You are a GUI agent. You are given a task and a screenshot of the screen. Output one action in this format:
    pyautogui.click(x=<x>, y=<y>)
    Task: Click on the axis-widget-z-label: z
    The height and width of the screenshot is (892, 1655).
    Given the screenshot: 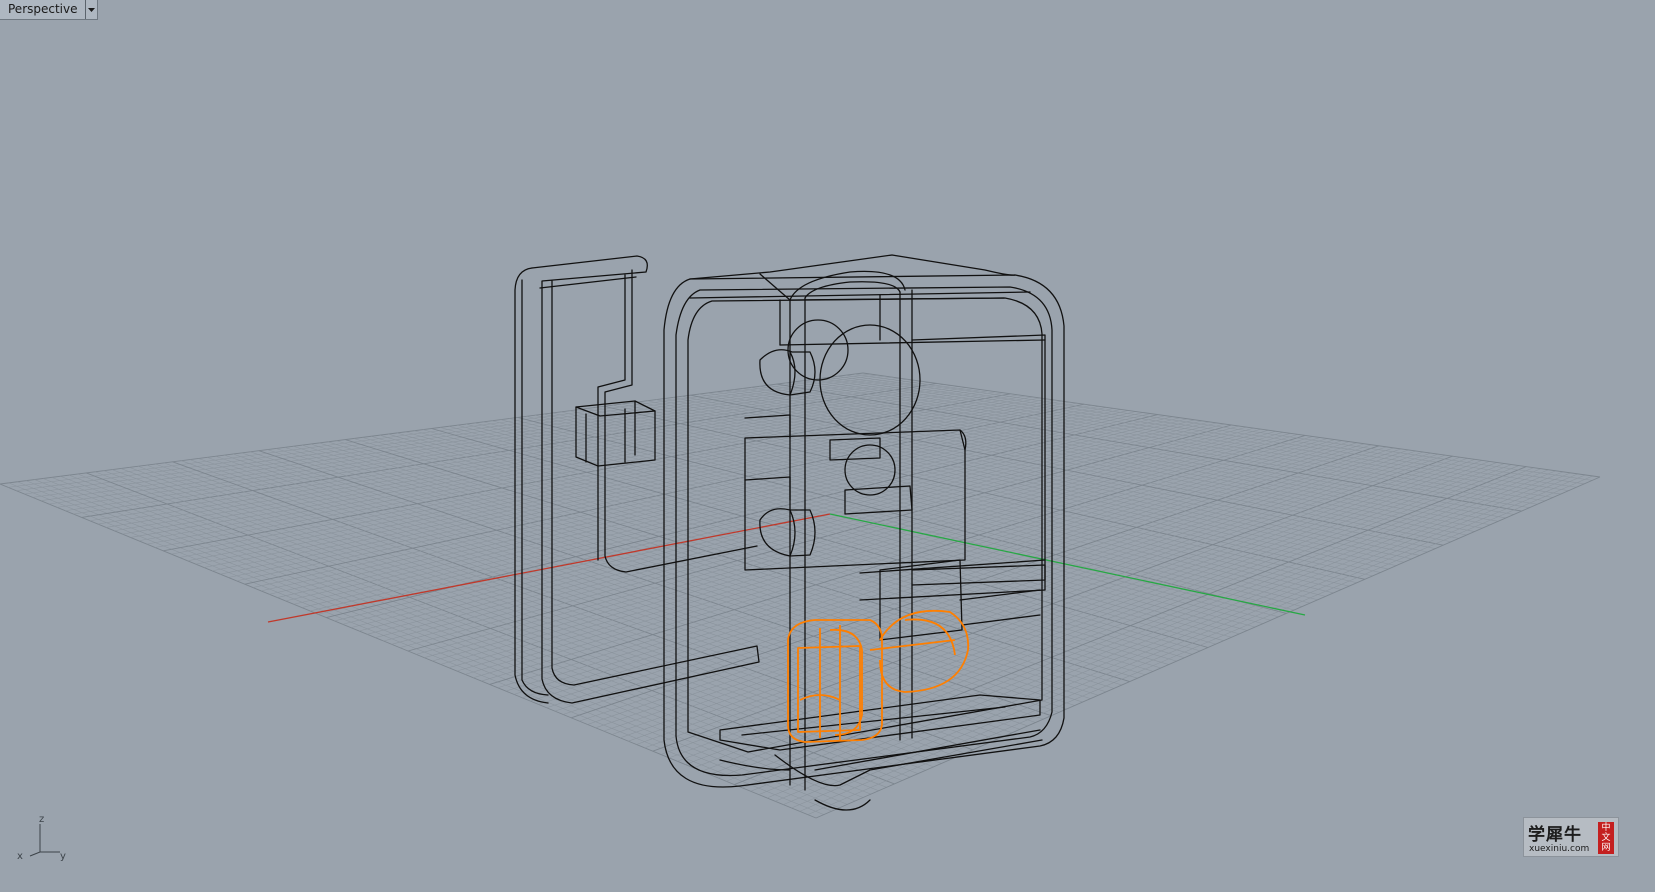 What is the action you would take?
    pyautogui.click(x=41, y=819)
    